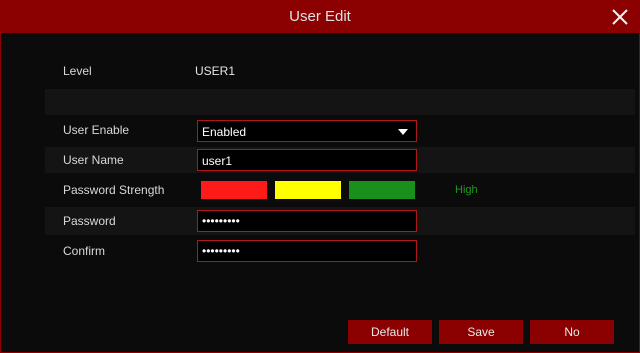  I want to click on password-strength-row: Password Strength High, so click(340, 191).